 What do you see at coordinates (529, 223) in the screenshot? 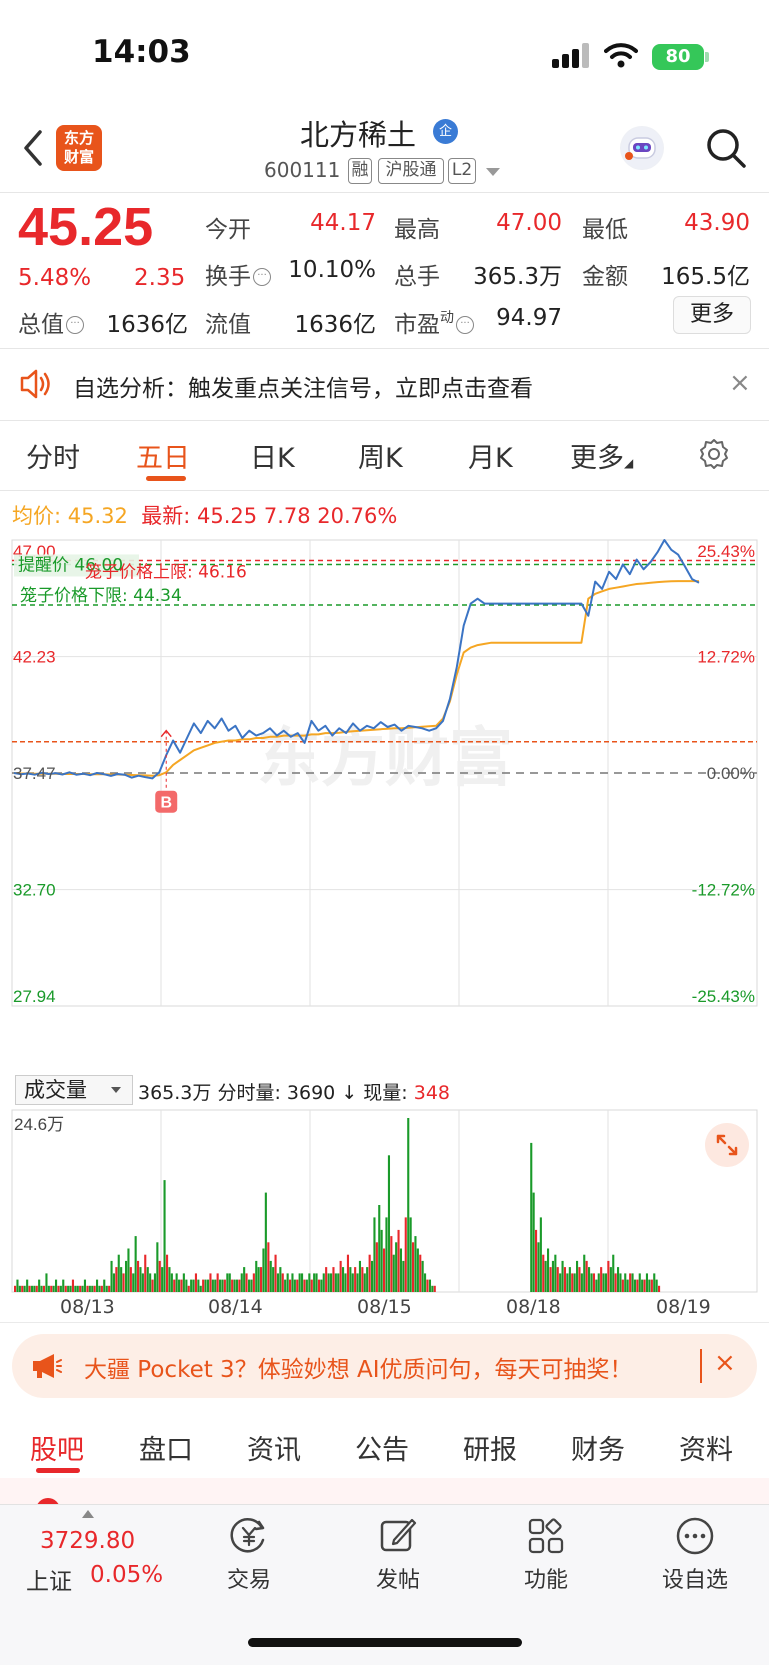
I see `high-value: 47.00` at bounding box center [529, 223].